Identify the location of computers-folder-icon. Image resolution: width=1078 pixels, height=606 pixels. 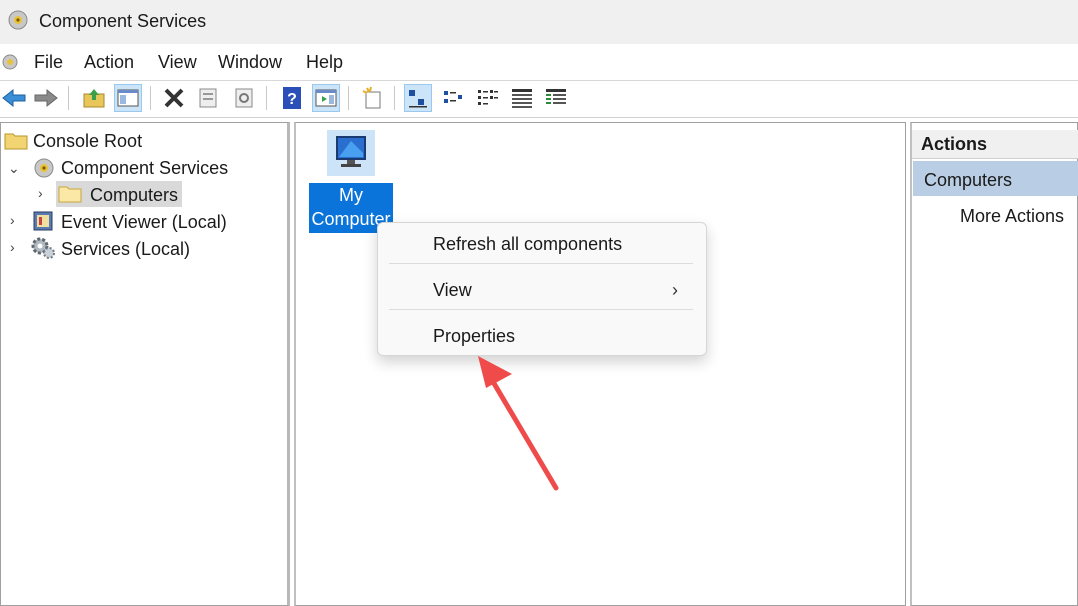
(70, 194).